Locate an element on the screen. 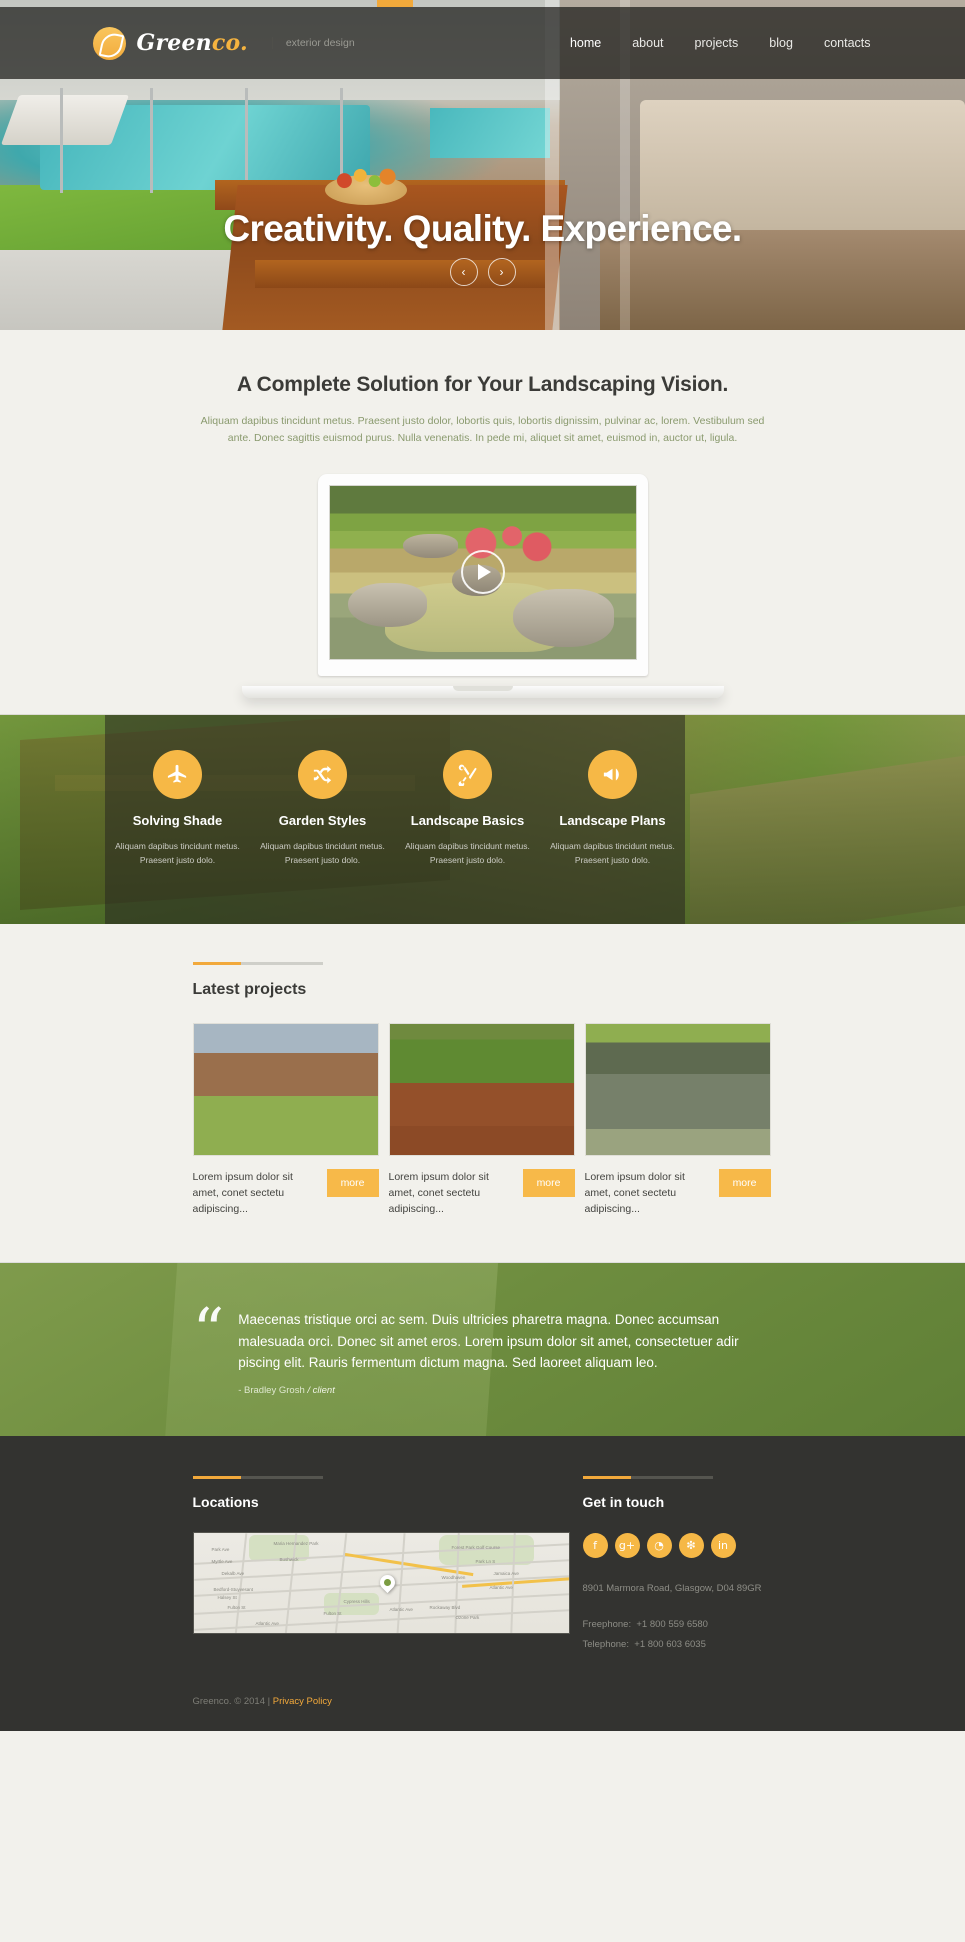 The image size is (965, 1942). footer-copyright: Greenco. © 2014 | Privacy Policy is located at coordinates (483, 1713).